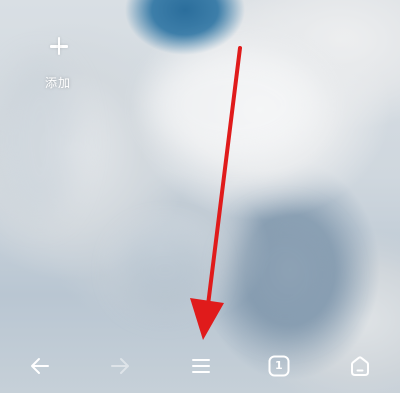 The image size is (400, 393). I want to click on menu-button, so click(201, 366).